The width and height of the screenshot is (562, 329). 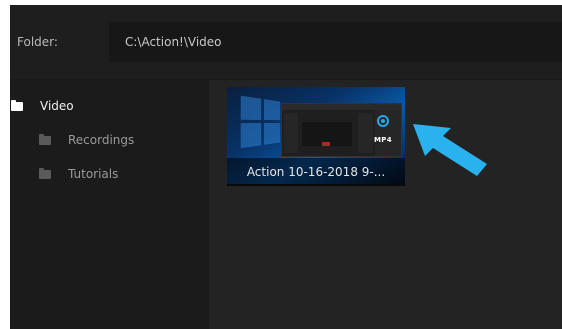 I want to click on arrow-icon, so click(x=450, y=150).